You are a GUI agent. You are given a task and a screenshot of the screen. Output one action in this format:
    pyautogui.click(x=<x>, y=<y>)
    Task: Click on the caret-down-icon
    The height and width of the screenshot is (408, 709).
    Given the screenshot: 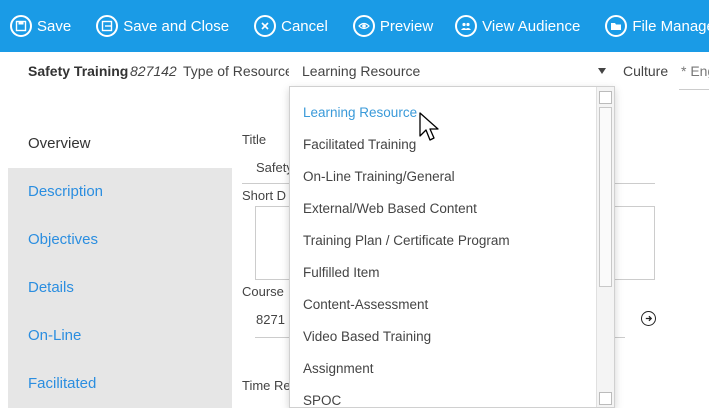 What is the action you would take?
    pyautogui.click(x=602, y=71)
    